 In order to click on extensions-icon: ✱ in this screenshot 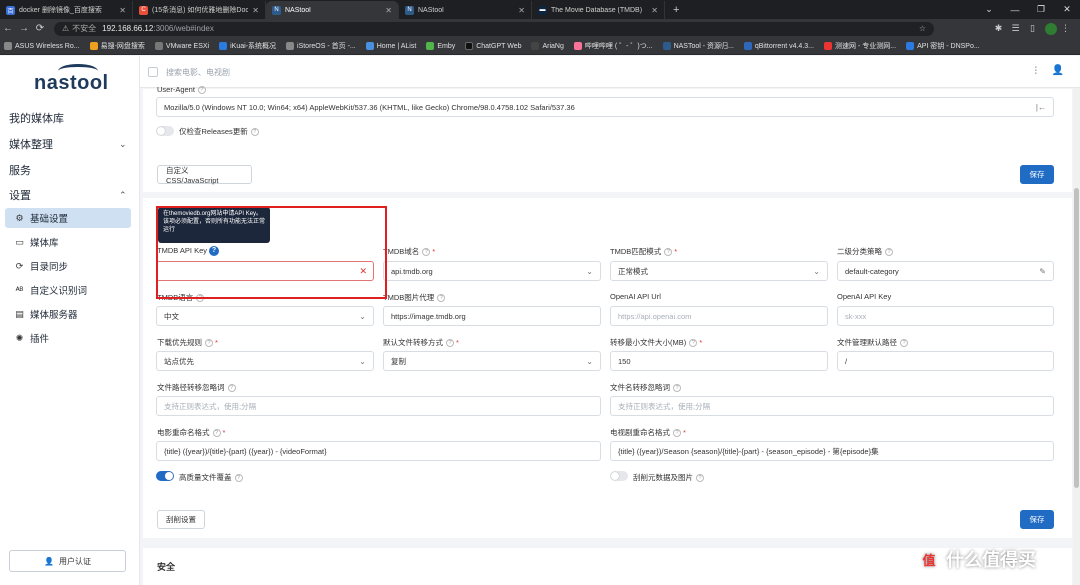, I will do `click(998, 29)`.